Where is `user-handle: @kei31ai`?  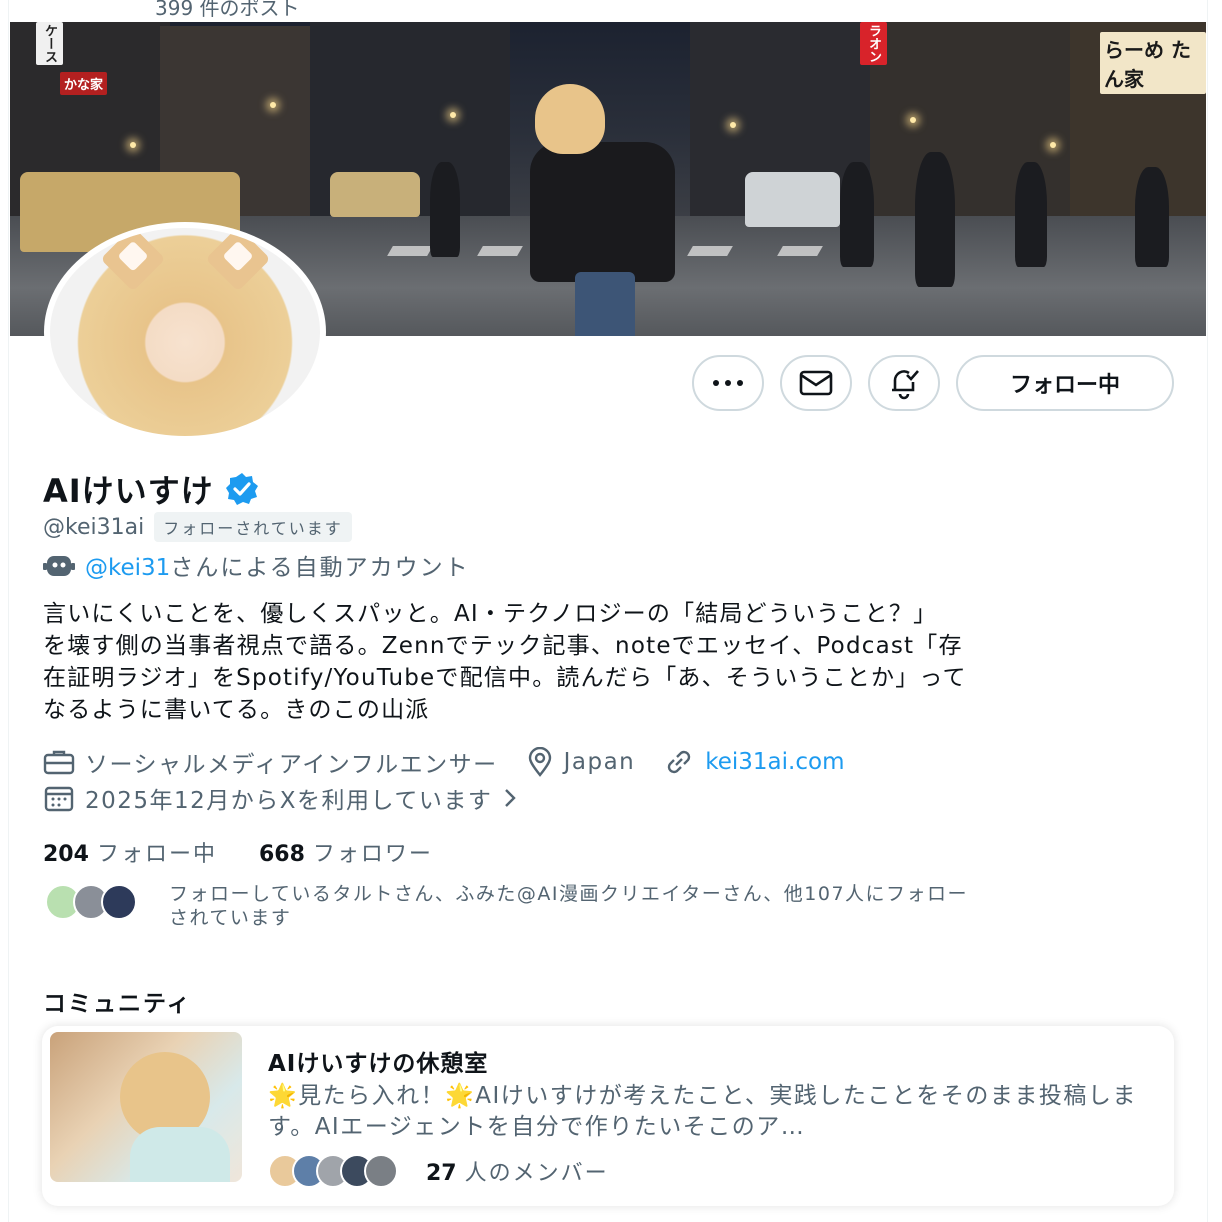 user-handle: @kei31ai is located at coordinates (94, 527).